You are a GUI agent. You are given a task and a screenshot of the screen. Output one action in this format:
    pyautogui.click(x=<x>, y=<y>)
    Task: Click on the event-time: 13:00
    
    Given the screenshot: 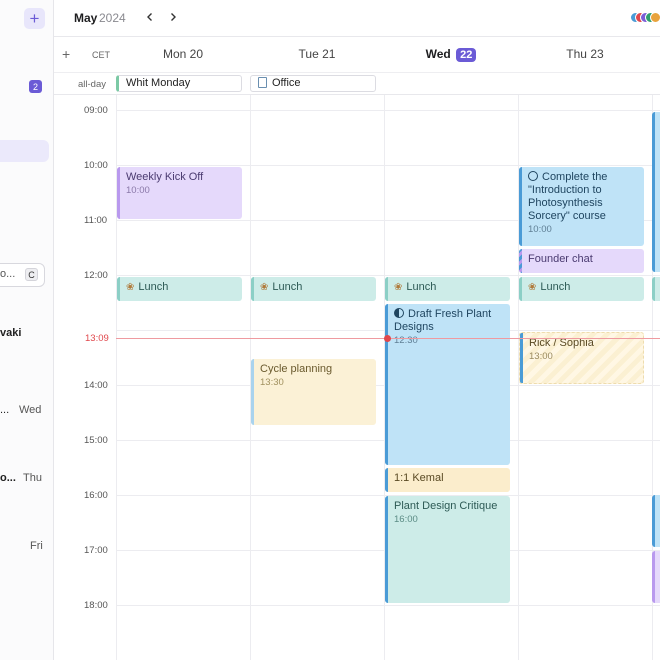 What is the action you would take?
    pyautogui.click(x=541, y=356)
    